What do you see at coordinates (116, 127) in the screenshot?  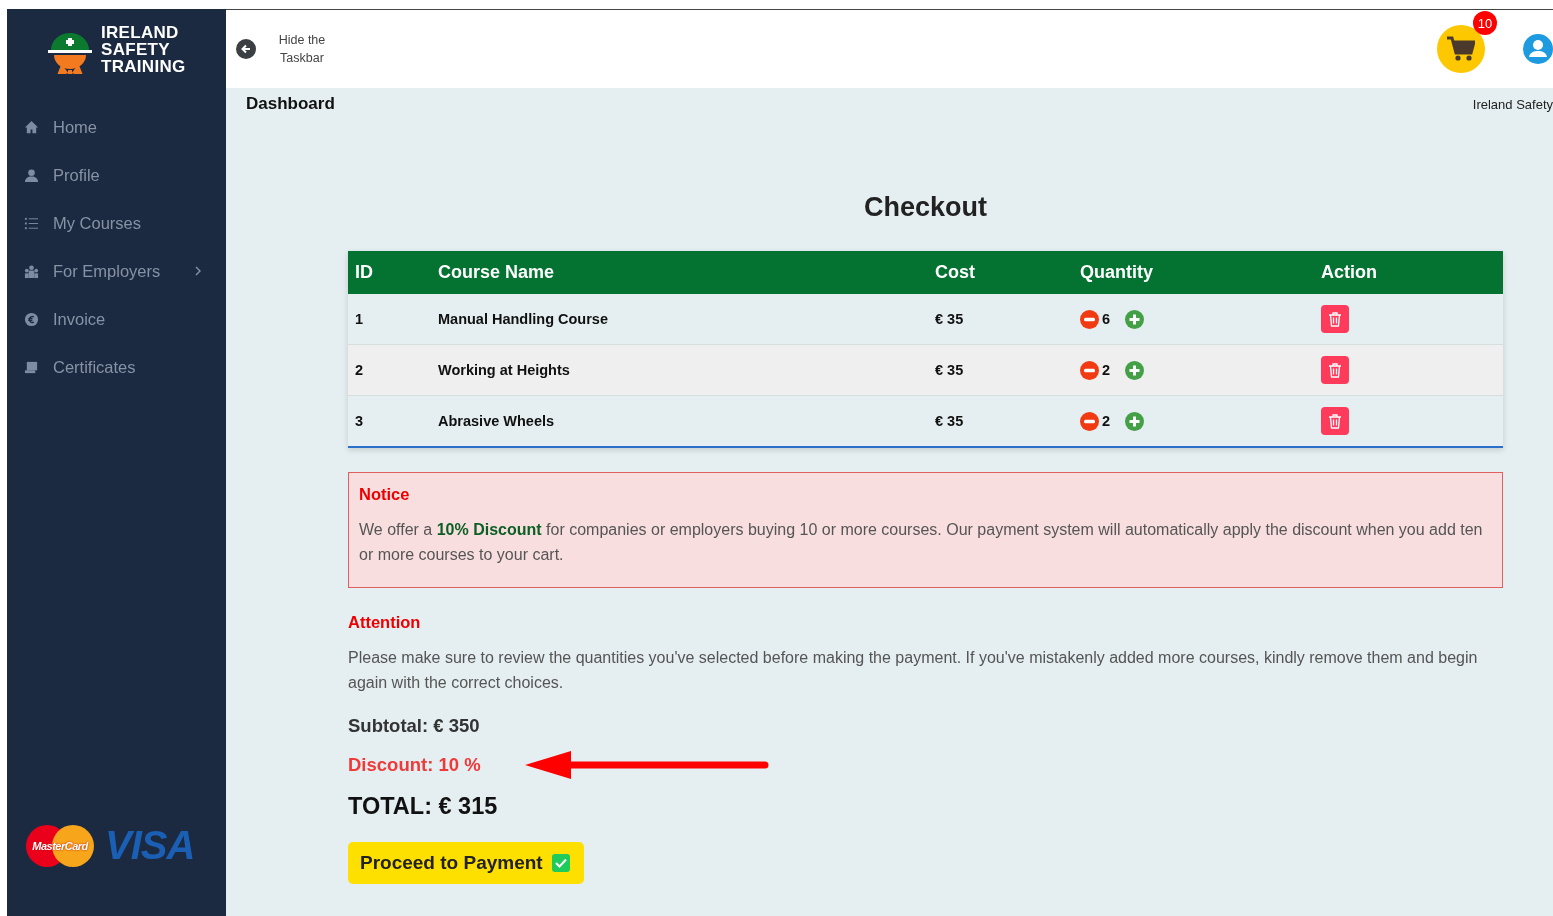 I see `sidebar-item: Home` at bounding box center [116, 127].